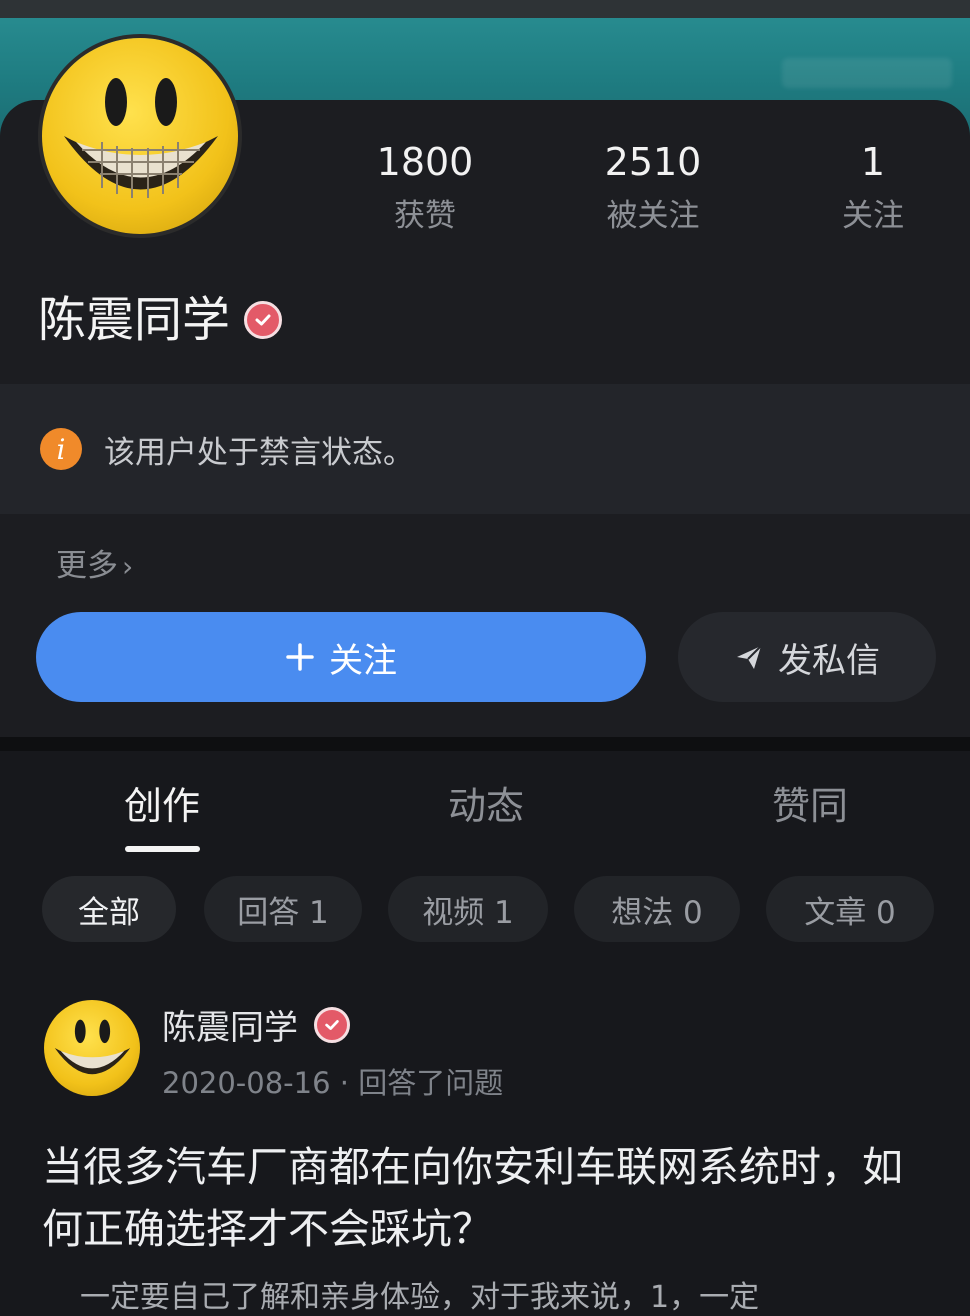 Image resolution: width=970 pixels, height=1316 pixels. What do you see at coordinates (61, 449) in the screenshot?
I see `info-icon: i` at bounding box center [61, 449].